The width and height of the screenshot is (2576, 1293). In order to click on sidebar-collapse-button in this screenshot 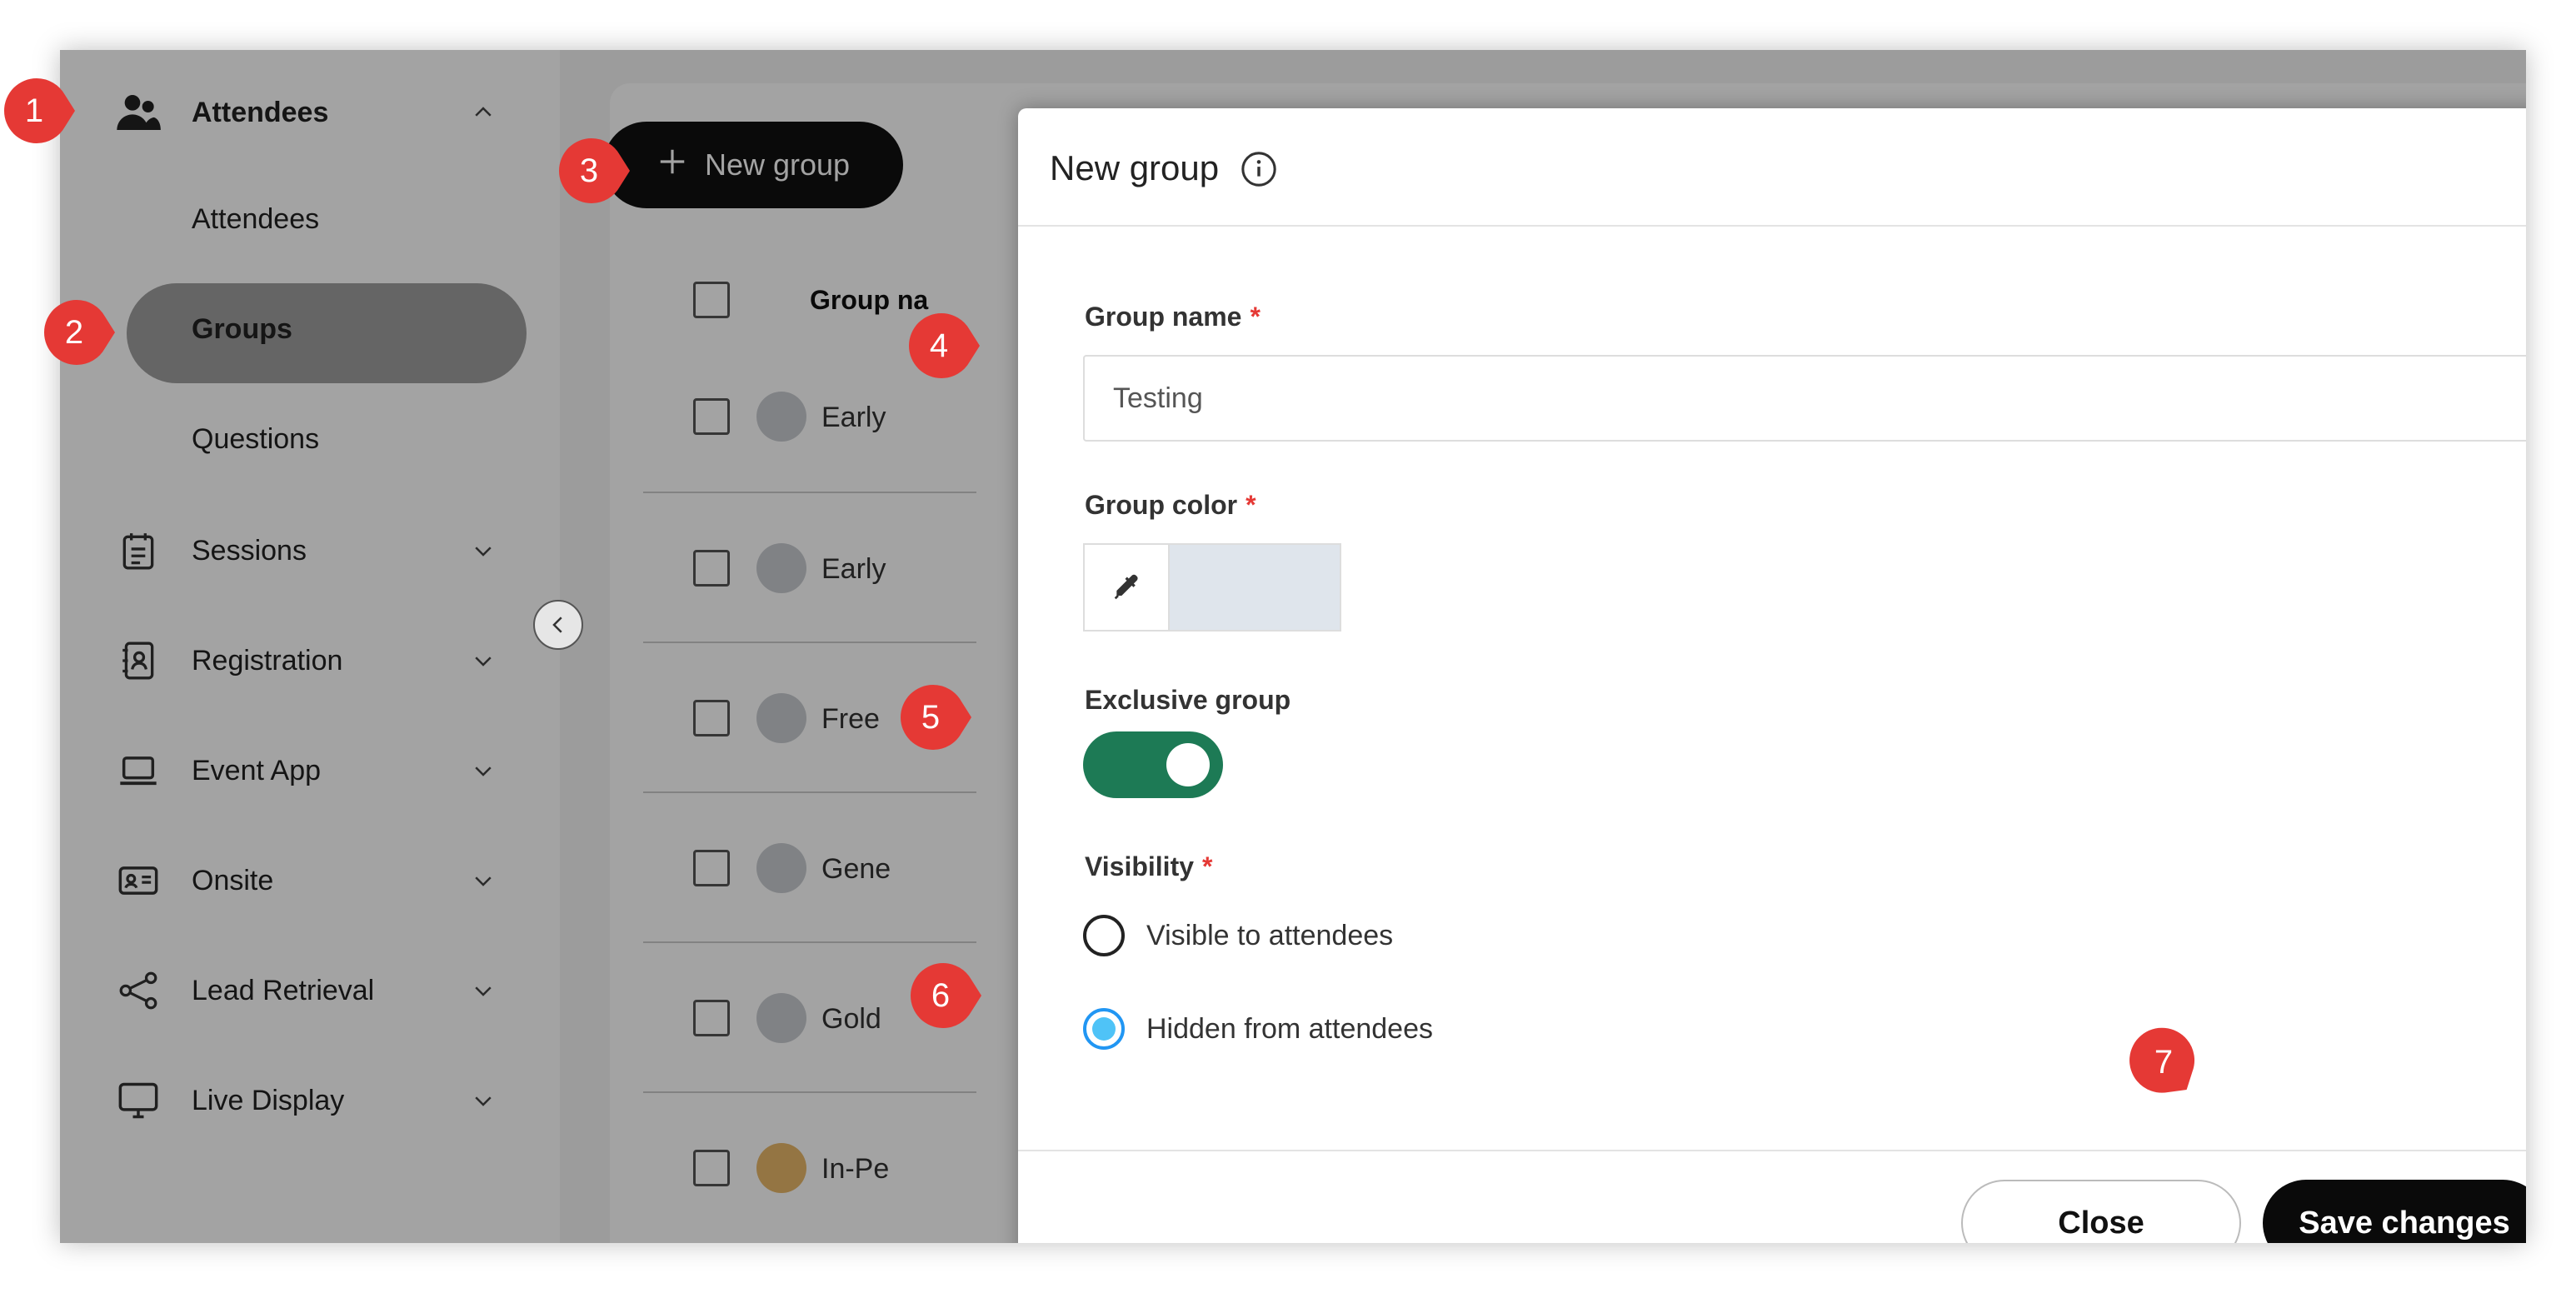, I will do `click(558, 625)`.